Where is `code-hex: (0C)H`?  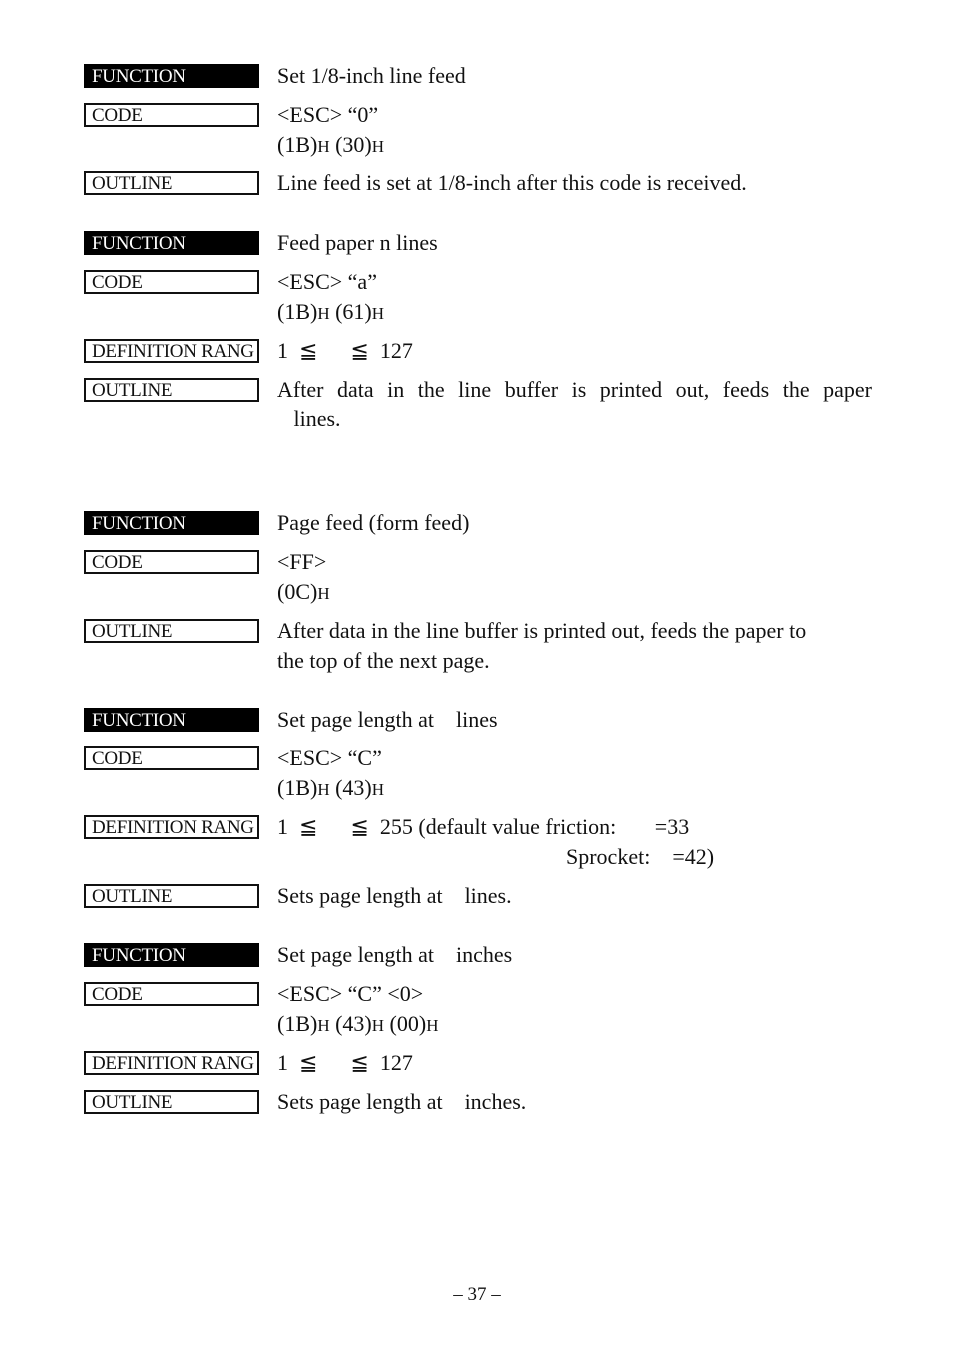 code-hex: (0C)H is located at coordinates (574, 592).